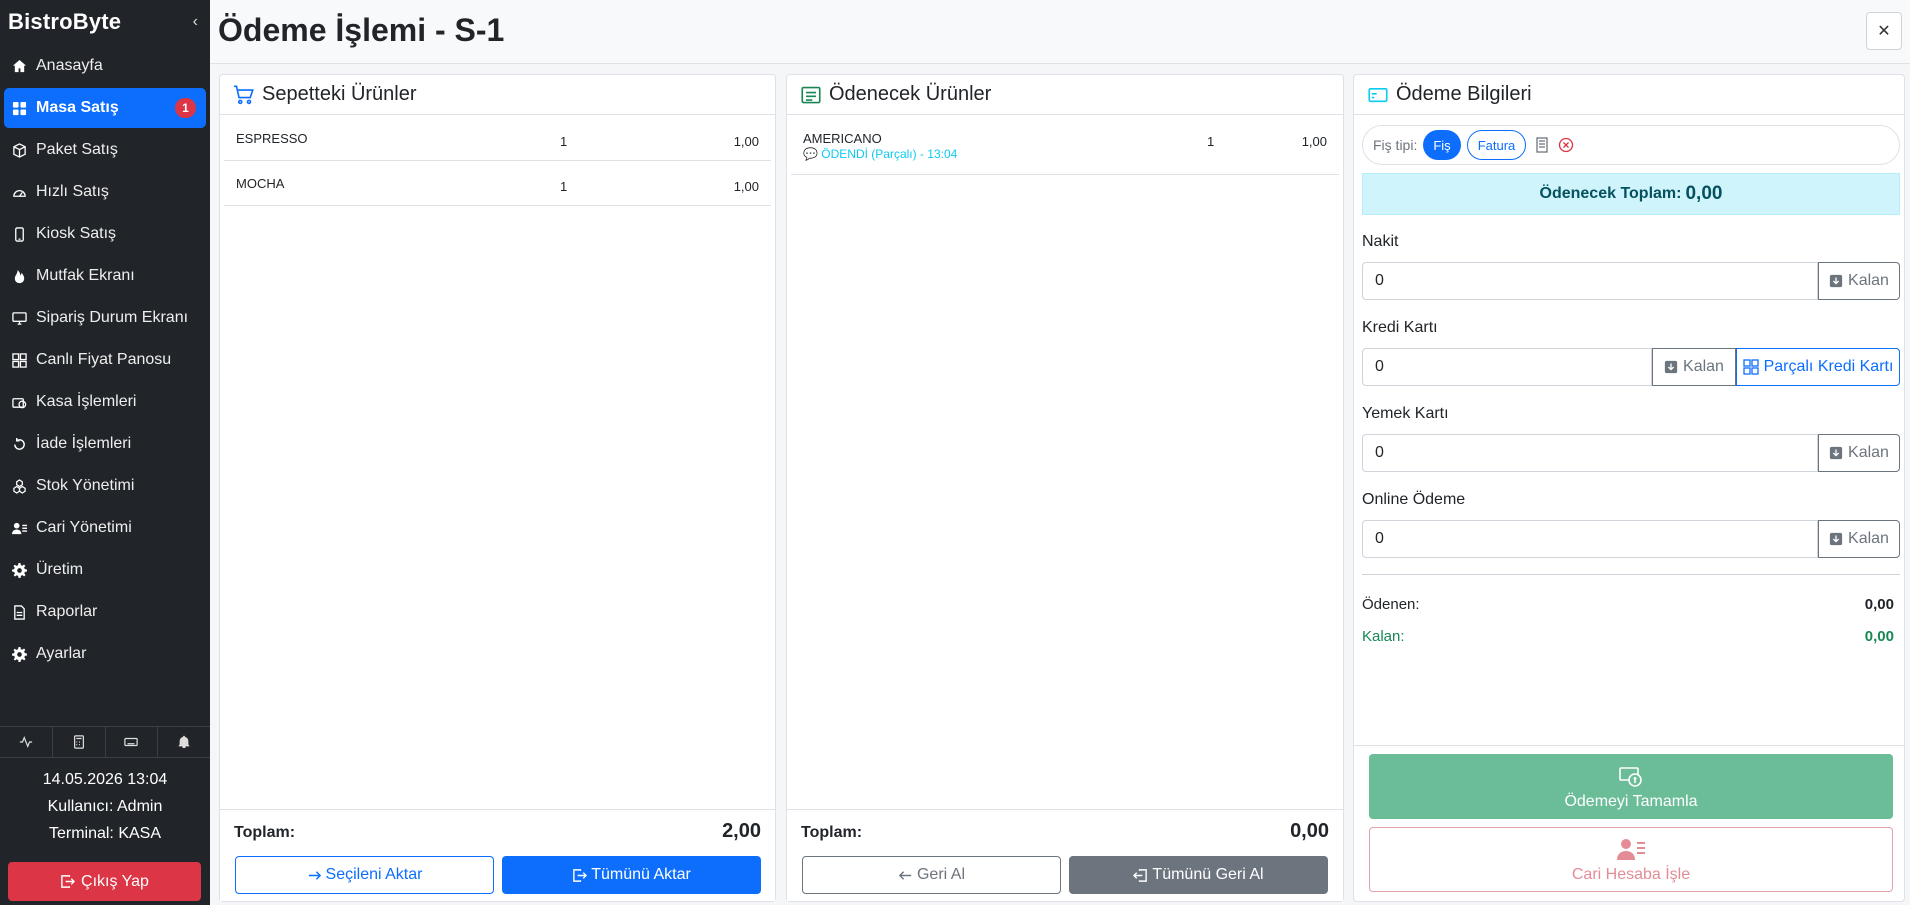 The height and width of the screenshot is (905, 1910). What do you see at coordinates (184, 742) in the screenshot?
I see `bell-icon` at bounding box center [184, 742].